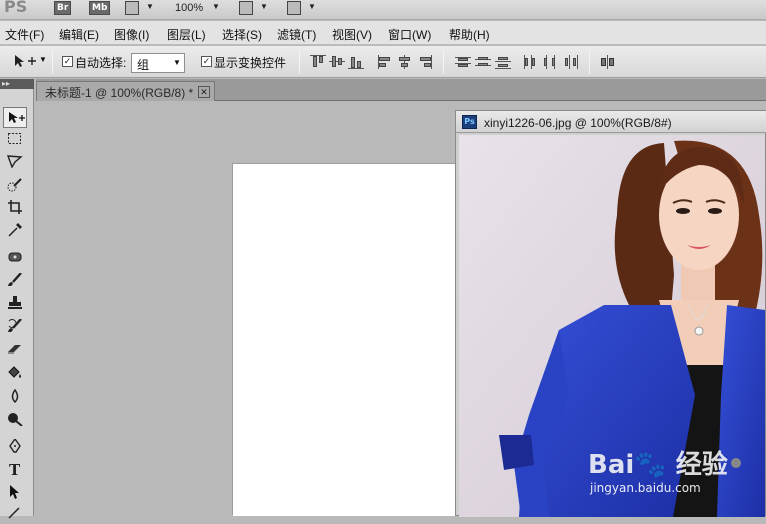 This screenshot has height=524, width=766. I want to click on view-extras-icon, so click(132, 8).